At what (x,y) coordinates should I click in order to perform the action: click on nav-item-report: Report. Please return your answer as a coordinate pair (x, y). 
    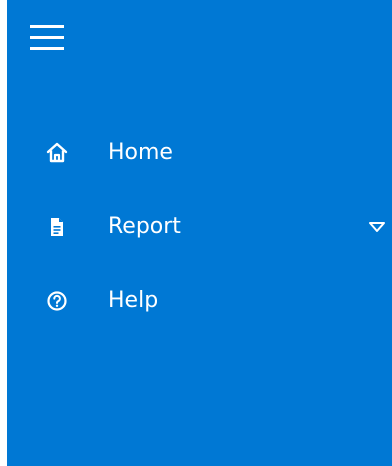
    Looking at the image, I should click on (199, 227).